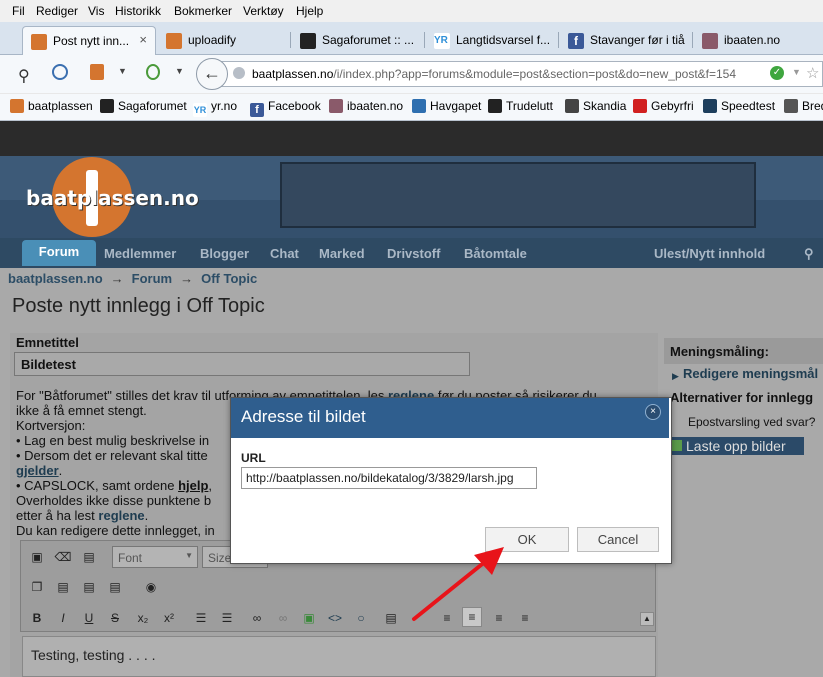  I want to click on breadcrumb-forum: Forum, so click(152, 278).